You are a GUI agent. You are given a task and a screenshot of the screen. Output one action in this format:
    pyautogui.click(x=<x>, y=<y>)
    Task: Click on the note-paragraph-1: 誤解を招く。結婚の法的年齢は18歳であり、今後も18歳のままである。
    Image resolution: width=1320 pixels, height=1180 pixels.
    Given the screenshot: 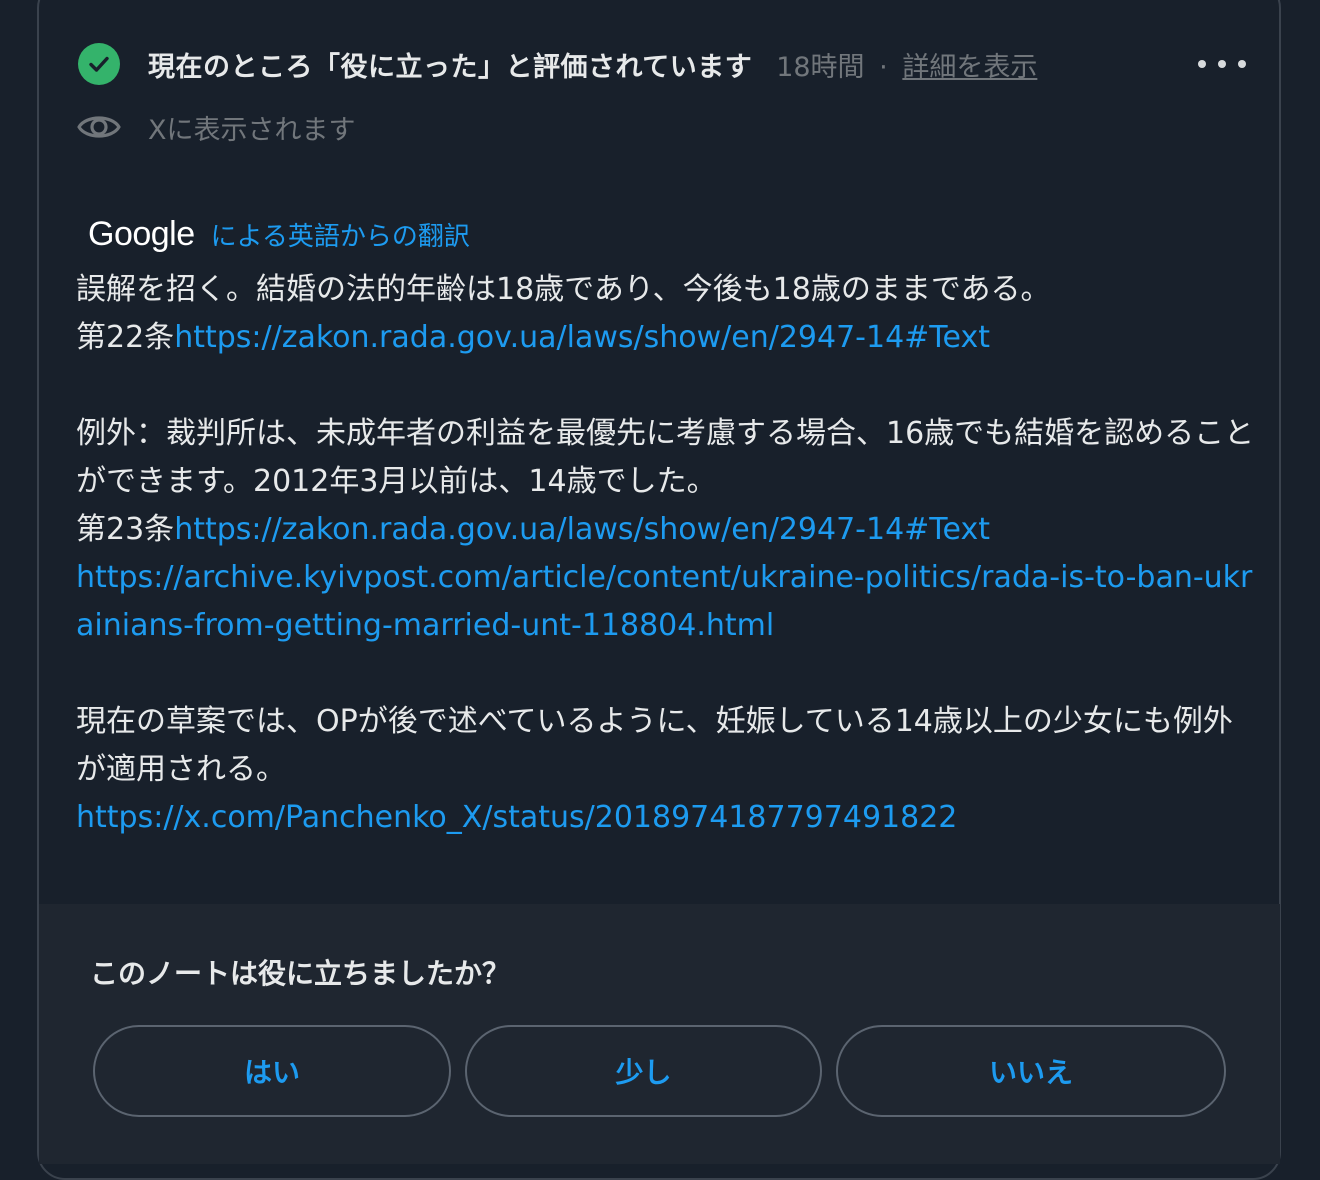 What is the action you would take?
    pyautogui.click(x=563, y=289)
    